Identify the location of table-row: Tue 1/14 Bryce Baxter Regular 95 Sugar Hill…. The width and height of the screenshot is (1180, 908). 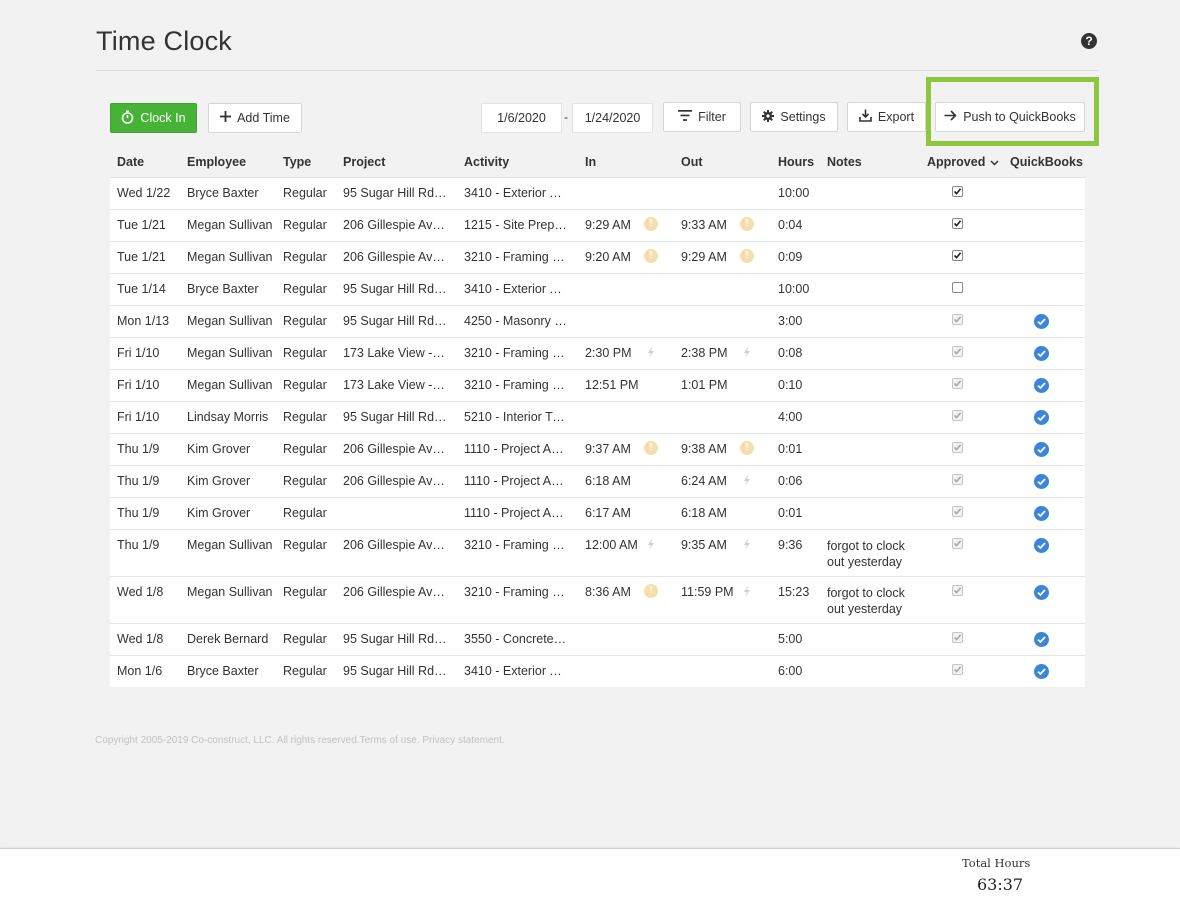
(597, 289).